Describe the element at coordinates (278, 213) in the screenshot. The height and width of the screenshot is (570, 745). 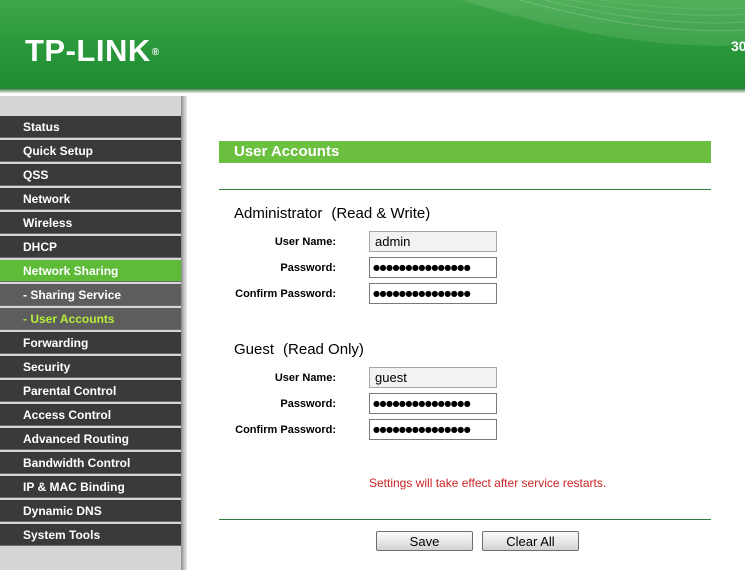
I see `administrator-title: Administrator` at that location.